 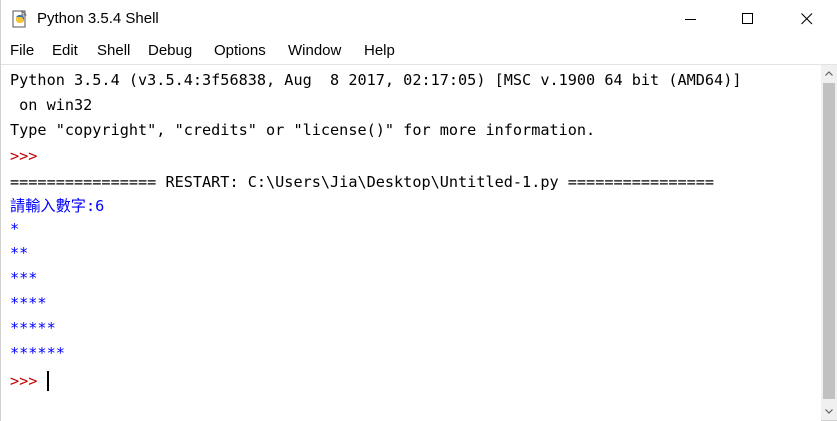 I want to click on menu-debug: Debug, so click(x=170, y=50).